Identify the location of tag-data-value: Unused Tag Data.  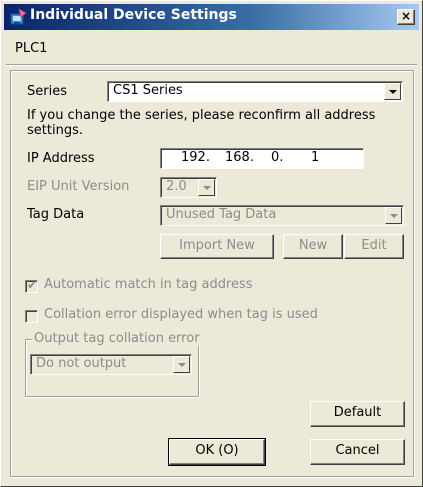
(221, 214).